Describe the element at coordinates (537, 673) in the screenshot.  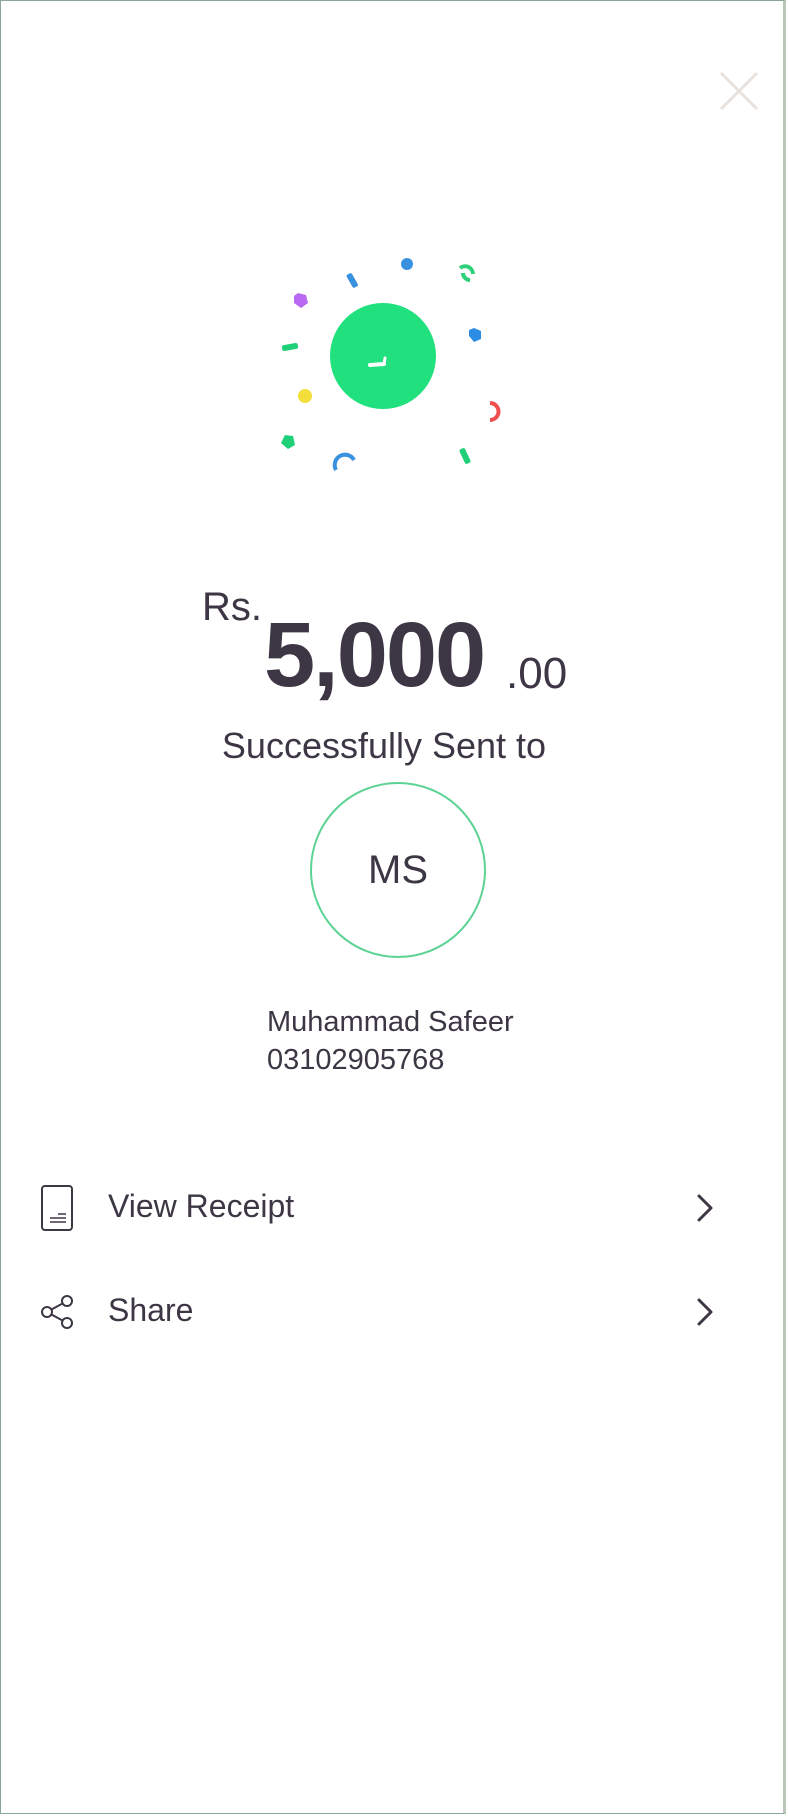
I see `amount-decimal: .00` at that location.